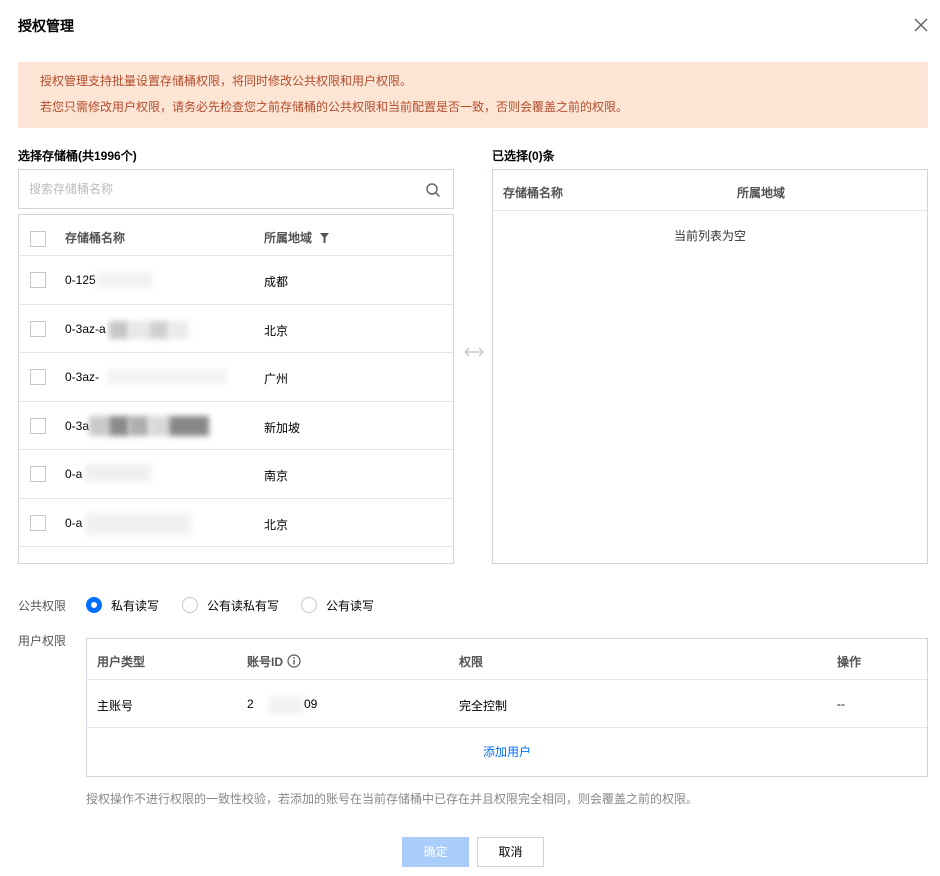 The height and width of the screenshot is (876, 940). I want to click on bucket-name: 0-125, so click(80, 280).